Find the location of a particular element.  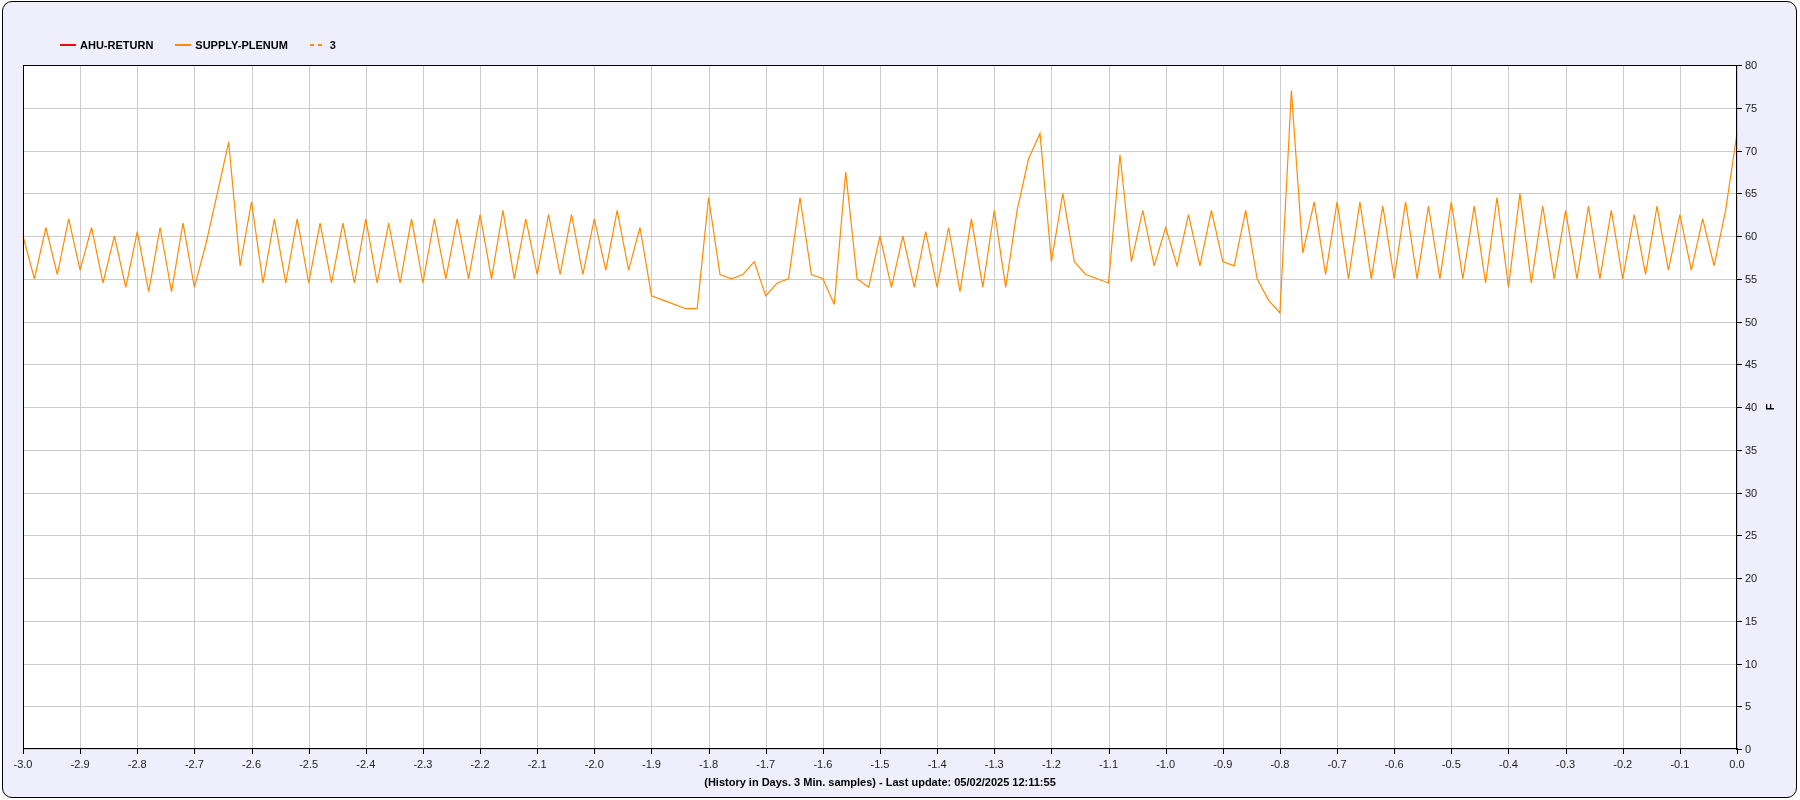

axis-tick-label: 20 is located at coordinates (1751, 578).